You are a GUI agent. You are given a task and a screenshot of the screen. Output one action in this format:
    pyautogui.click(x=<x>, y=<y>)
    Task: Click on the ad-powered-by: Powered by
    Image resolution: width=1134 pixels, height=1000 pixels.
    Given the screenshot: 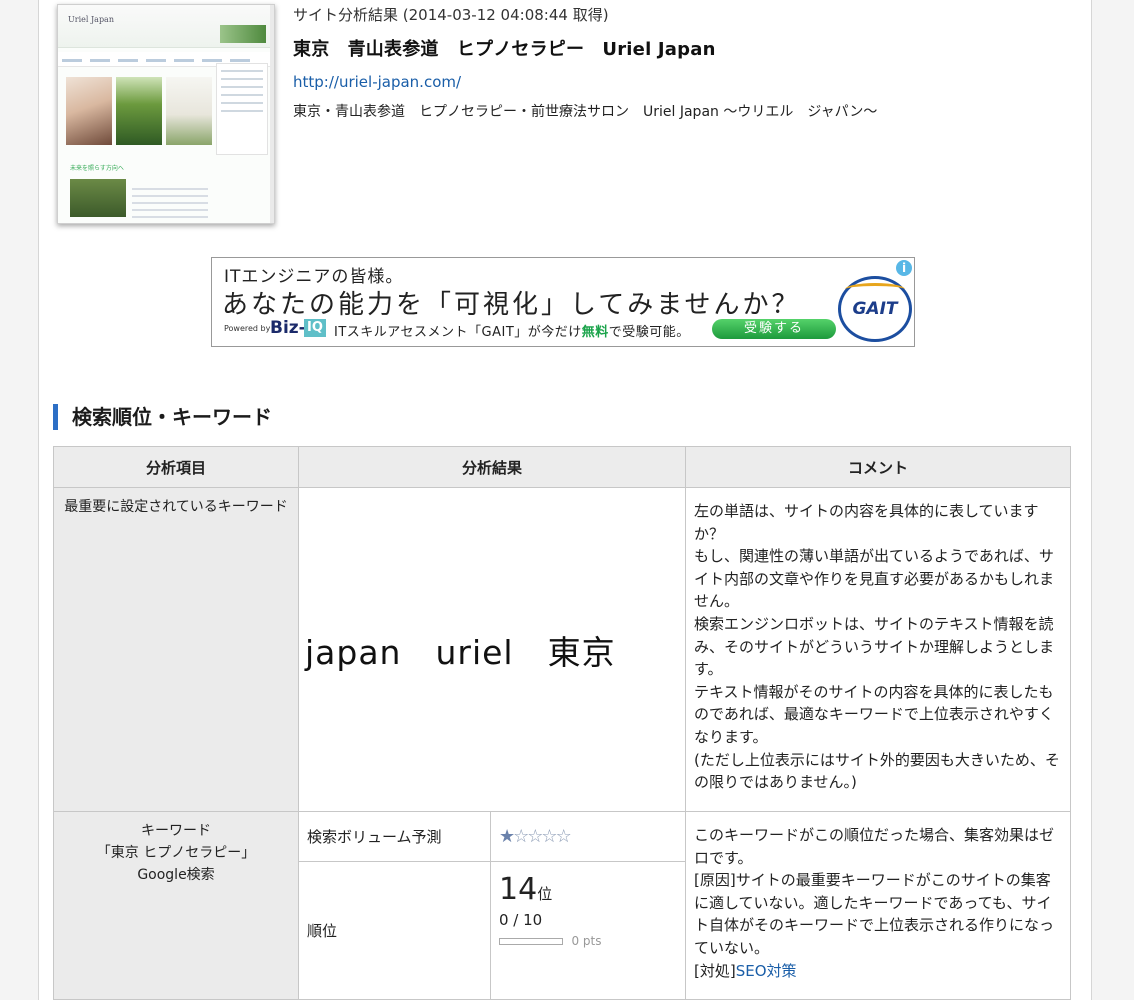 What is the action you would take?
    pyautogui.click(x=247, y=328)
    